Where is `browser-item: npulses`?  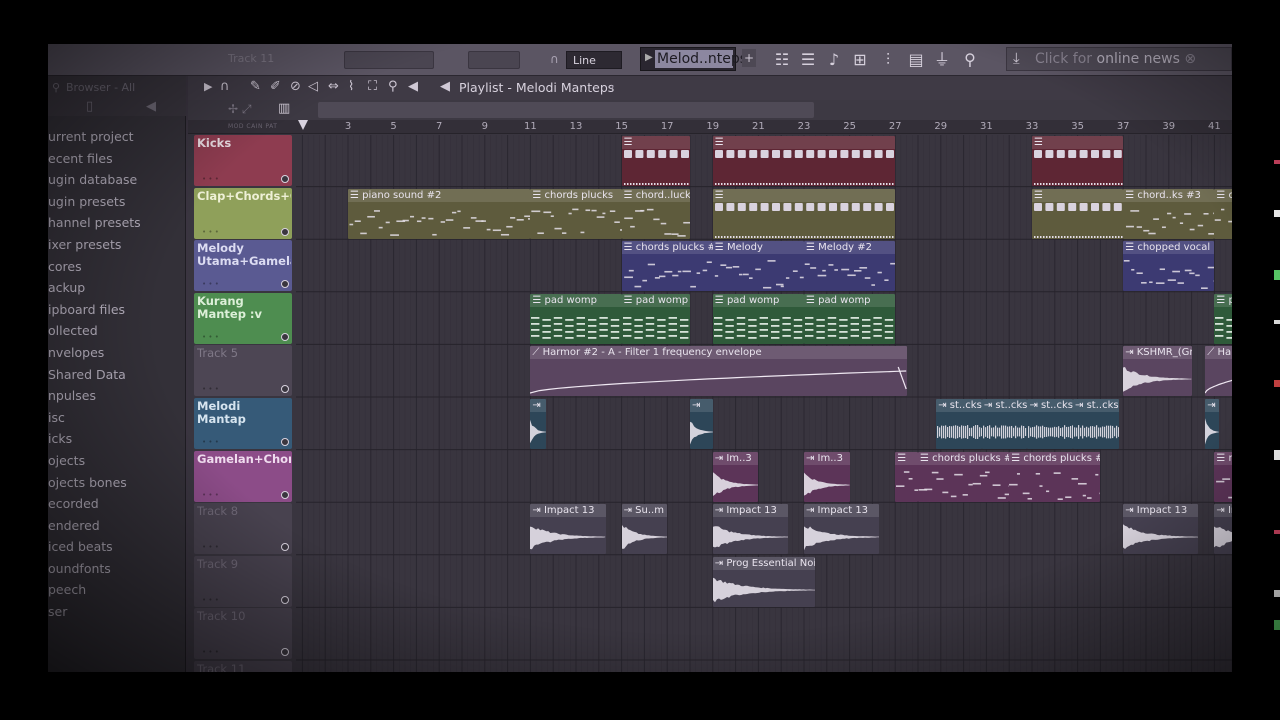 browser-item: npulses is located at coordinates (117, 396).